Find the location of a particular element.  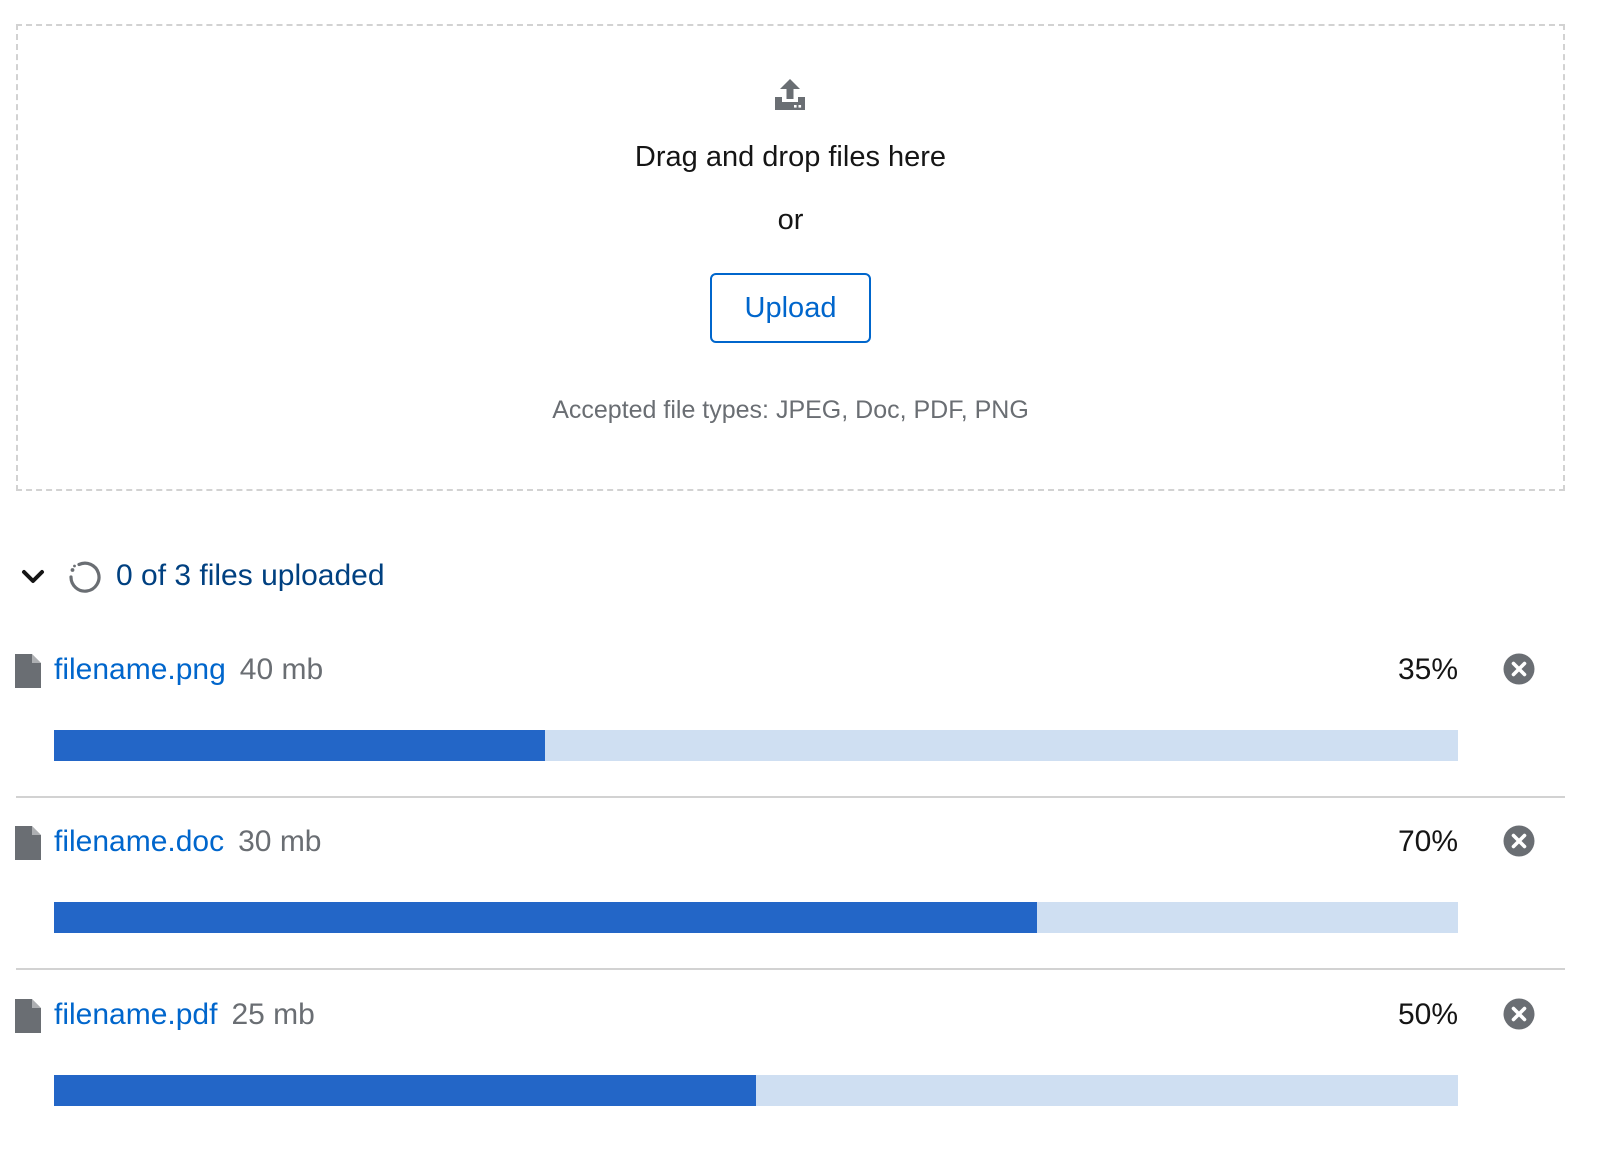

accepted-file-types: Accepted file types: JPEG, Doc, PDF, PNG is located at coordinates (790, 410).